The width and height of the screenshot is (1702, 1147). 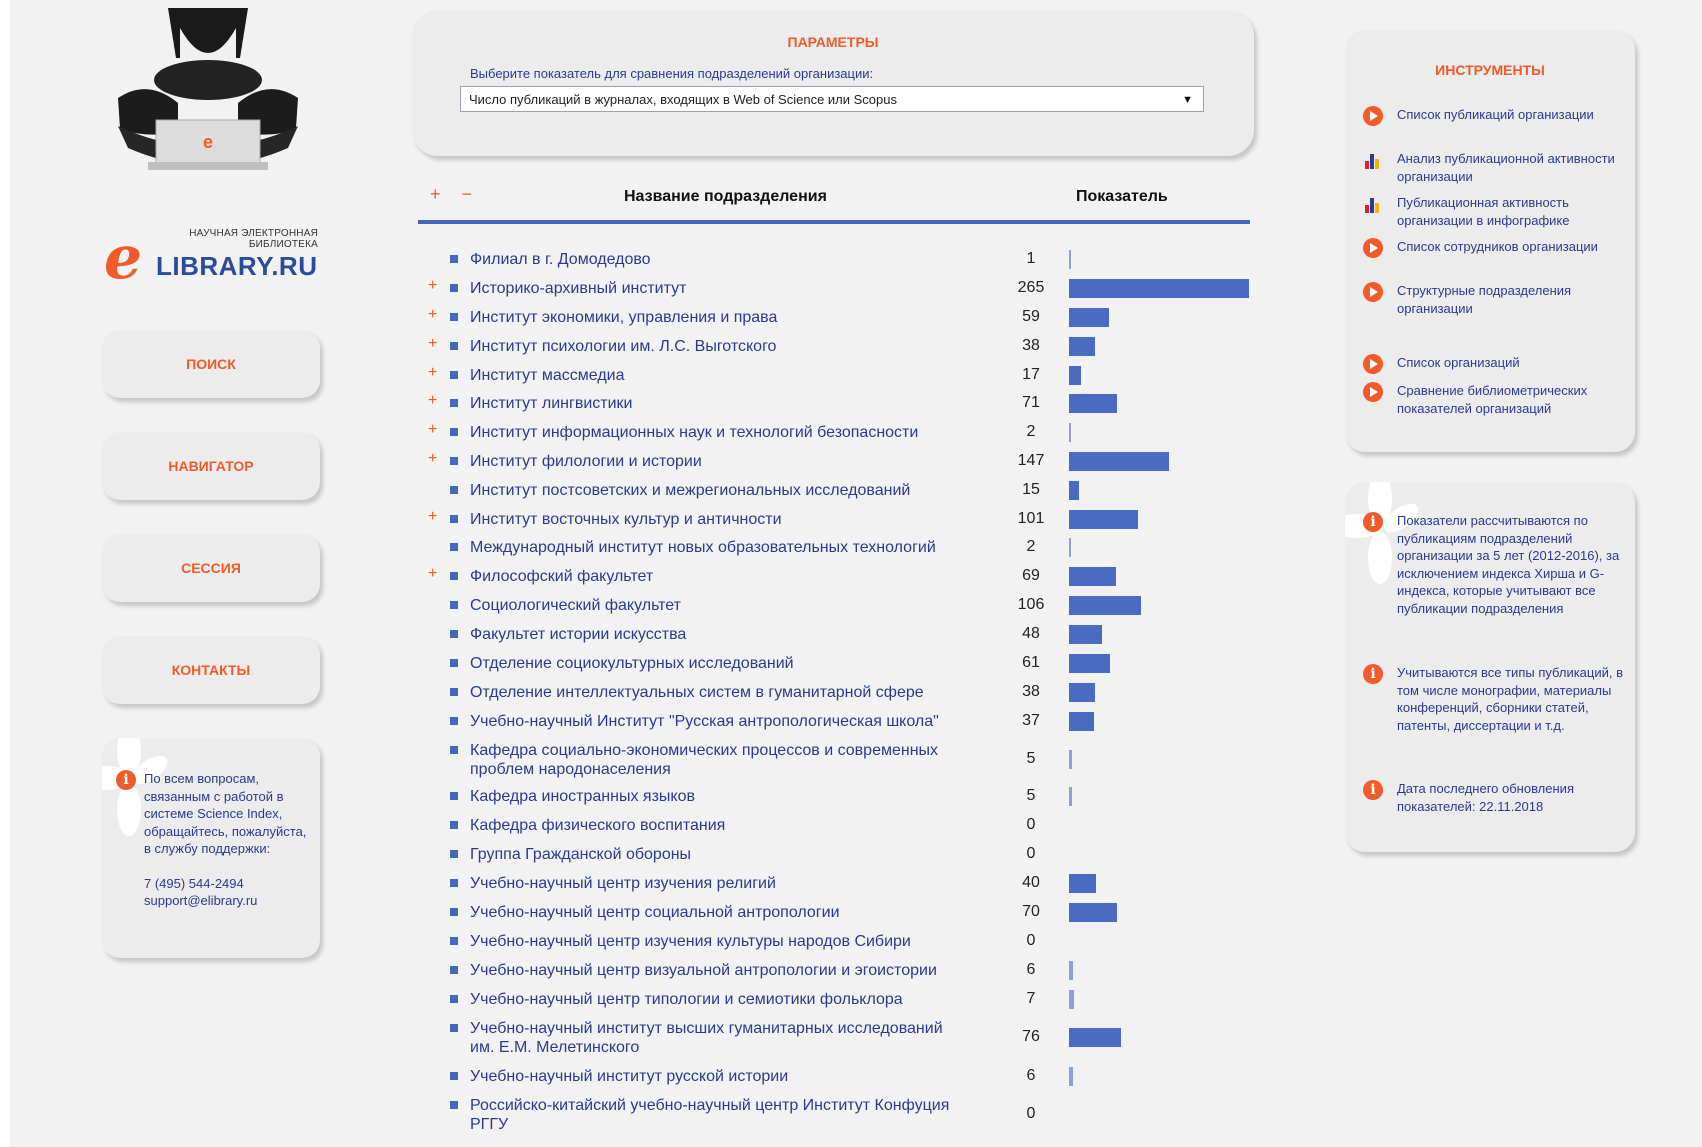 I want to click on department-name-link: Отделение социокультурных исследований, so click(x=718, y=663).